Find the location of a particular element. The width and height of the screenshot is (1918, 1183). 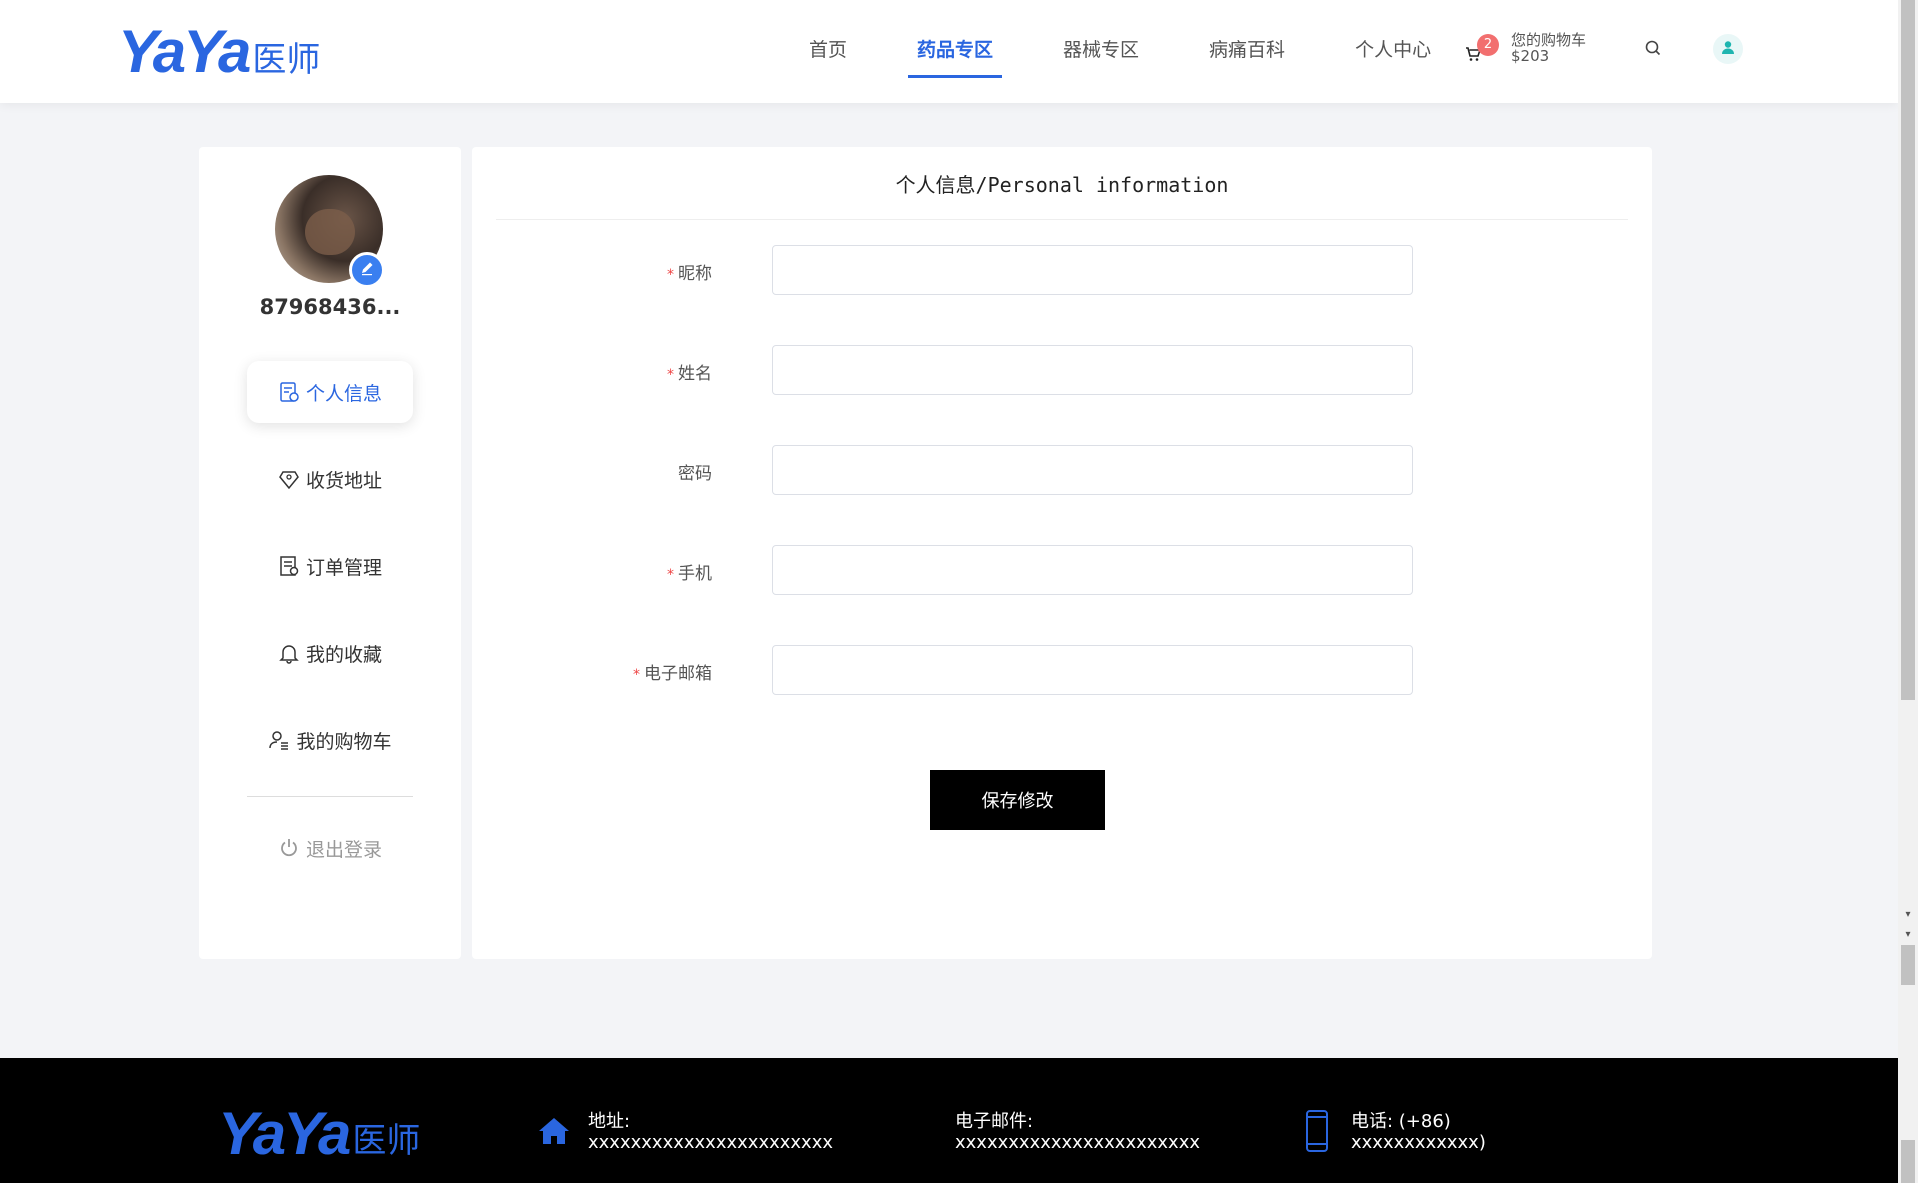

sidebar-item-favorites: 我的收藏 is located at coordinates (330, 653).